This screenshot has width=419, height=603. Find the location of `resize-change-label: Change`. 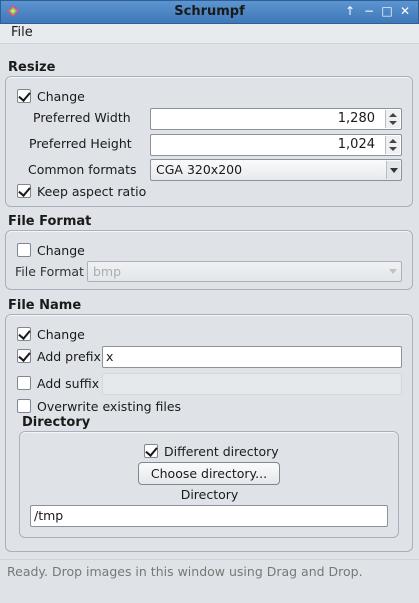

resize-change-label: Change is located at coordinates (61, 96).